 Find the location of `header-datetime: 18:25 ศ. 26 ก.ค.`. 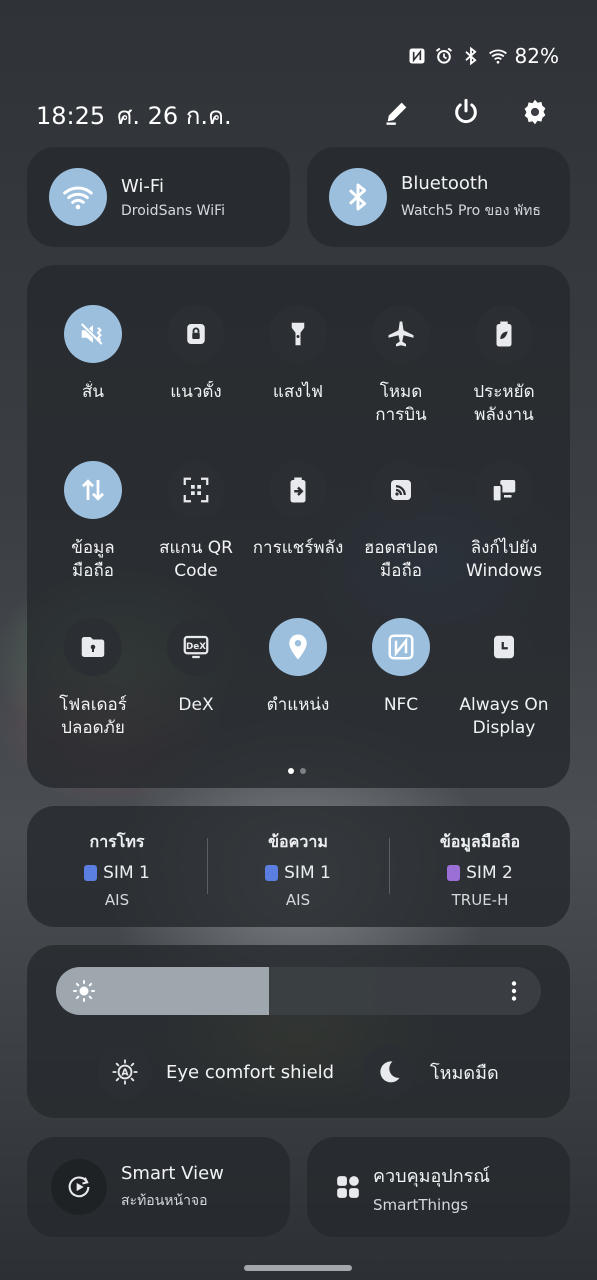

header-datetime: 18:25 ศ. 26 ก.ค. is located at coordinates (134, 115).